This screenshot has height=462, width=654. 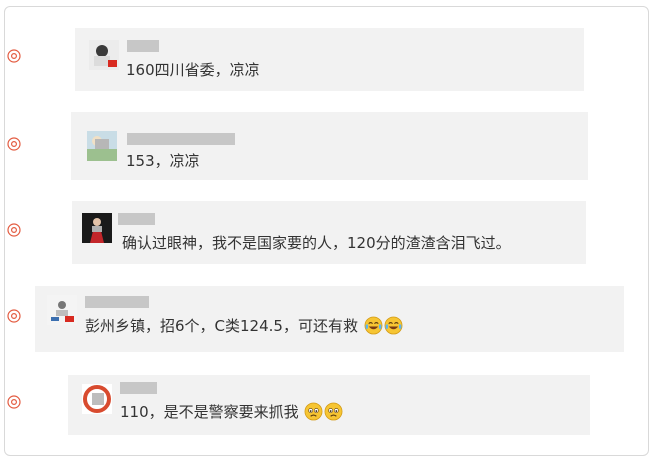 I want to click on comment-card: 确认过眼神，我不是国家要的人，120分的渣渣含泪飞过。, so click(x=329, y=232).